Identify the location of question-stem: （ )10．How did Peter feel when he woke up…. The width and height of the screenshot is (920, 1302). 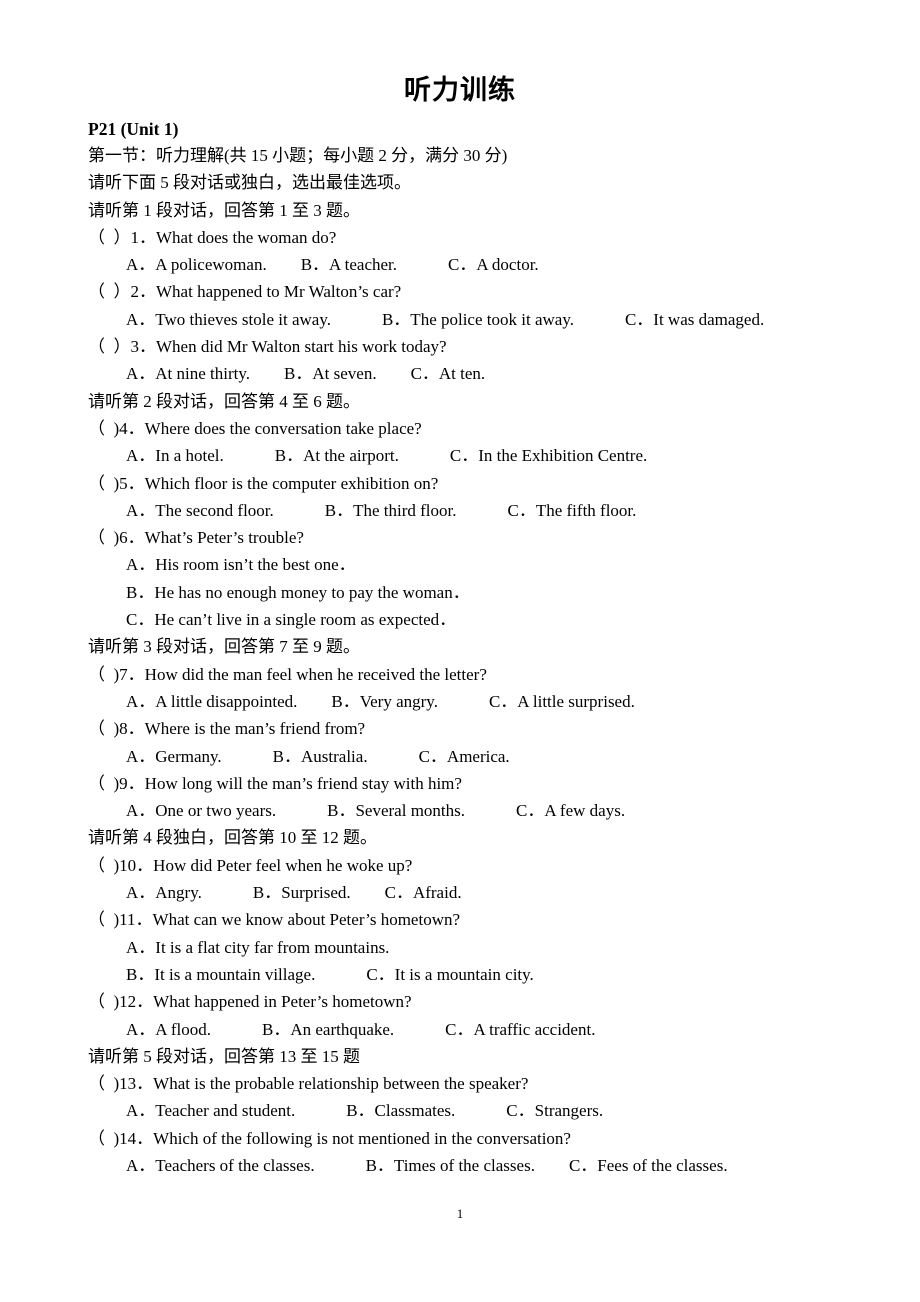
(460, 865).